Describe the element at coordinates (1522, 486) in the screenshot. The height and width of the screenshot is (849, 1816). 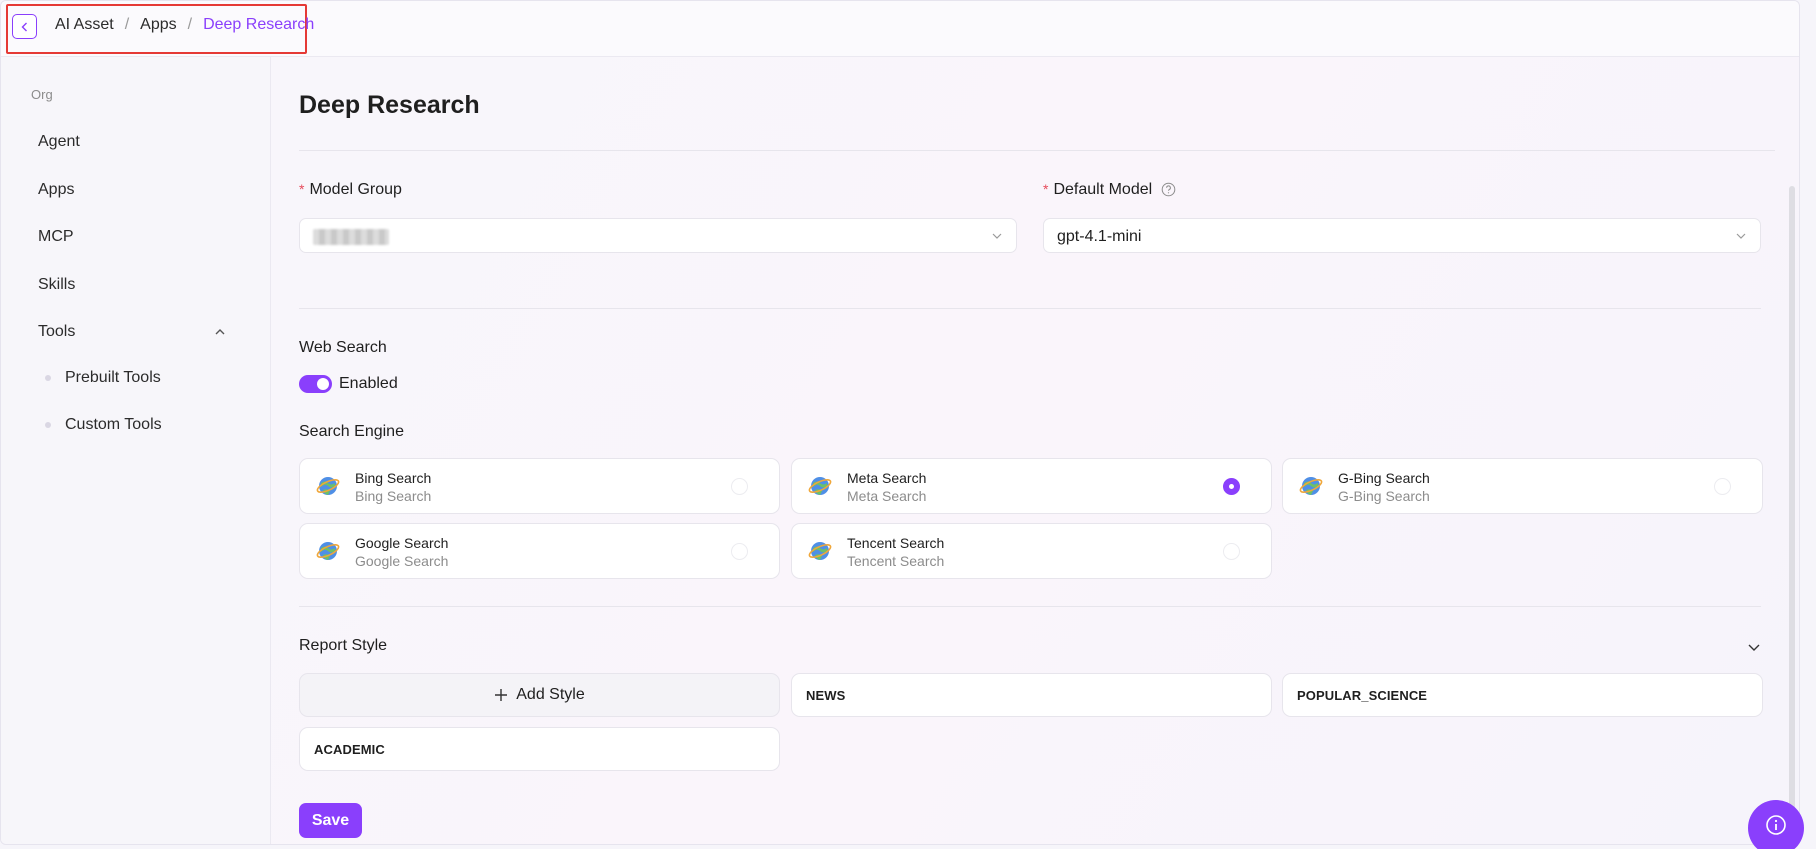
I see `engine-card-g-bing: G-Bing Search G-Bing Search` at that location.